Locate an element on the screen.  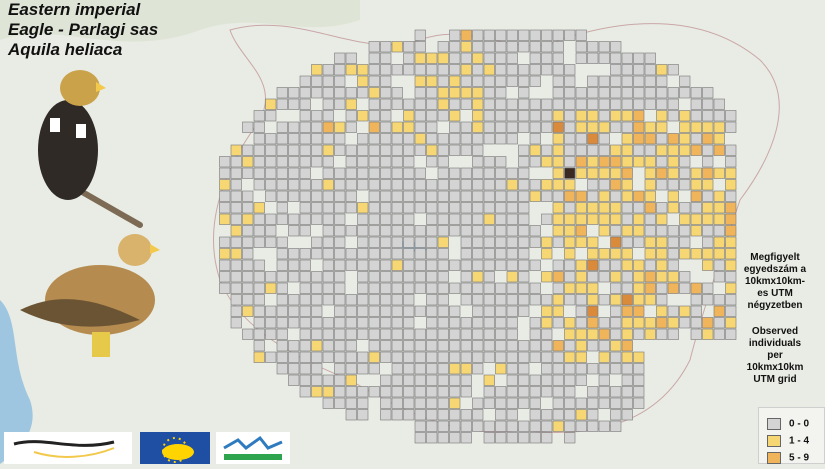
legend-swatch is located at coordinates (774, 458).